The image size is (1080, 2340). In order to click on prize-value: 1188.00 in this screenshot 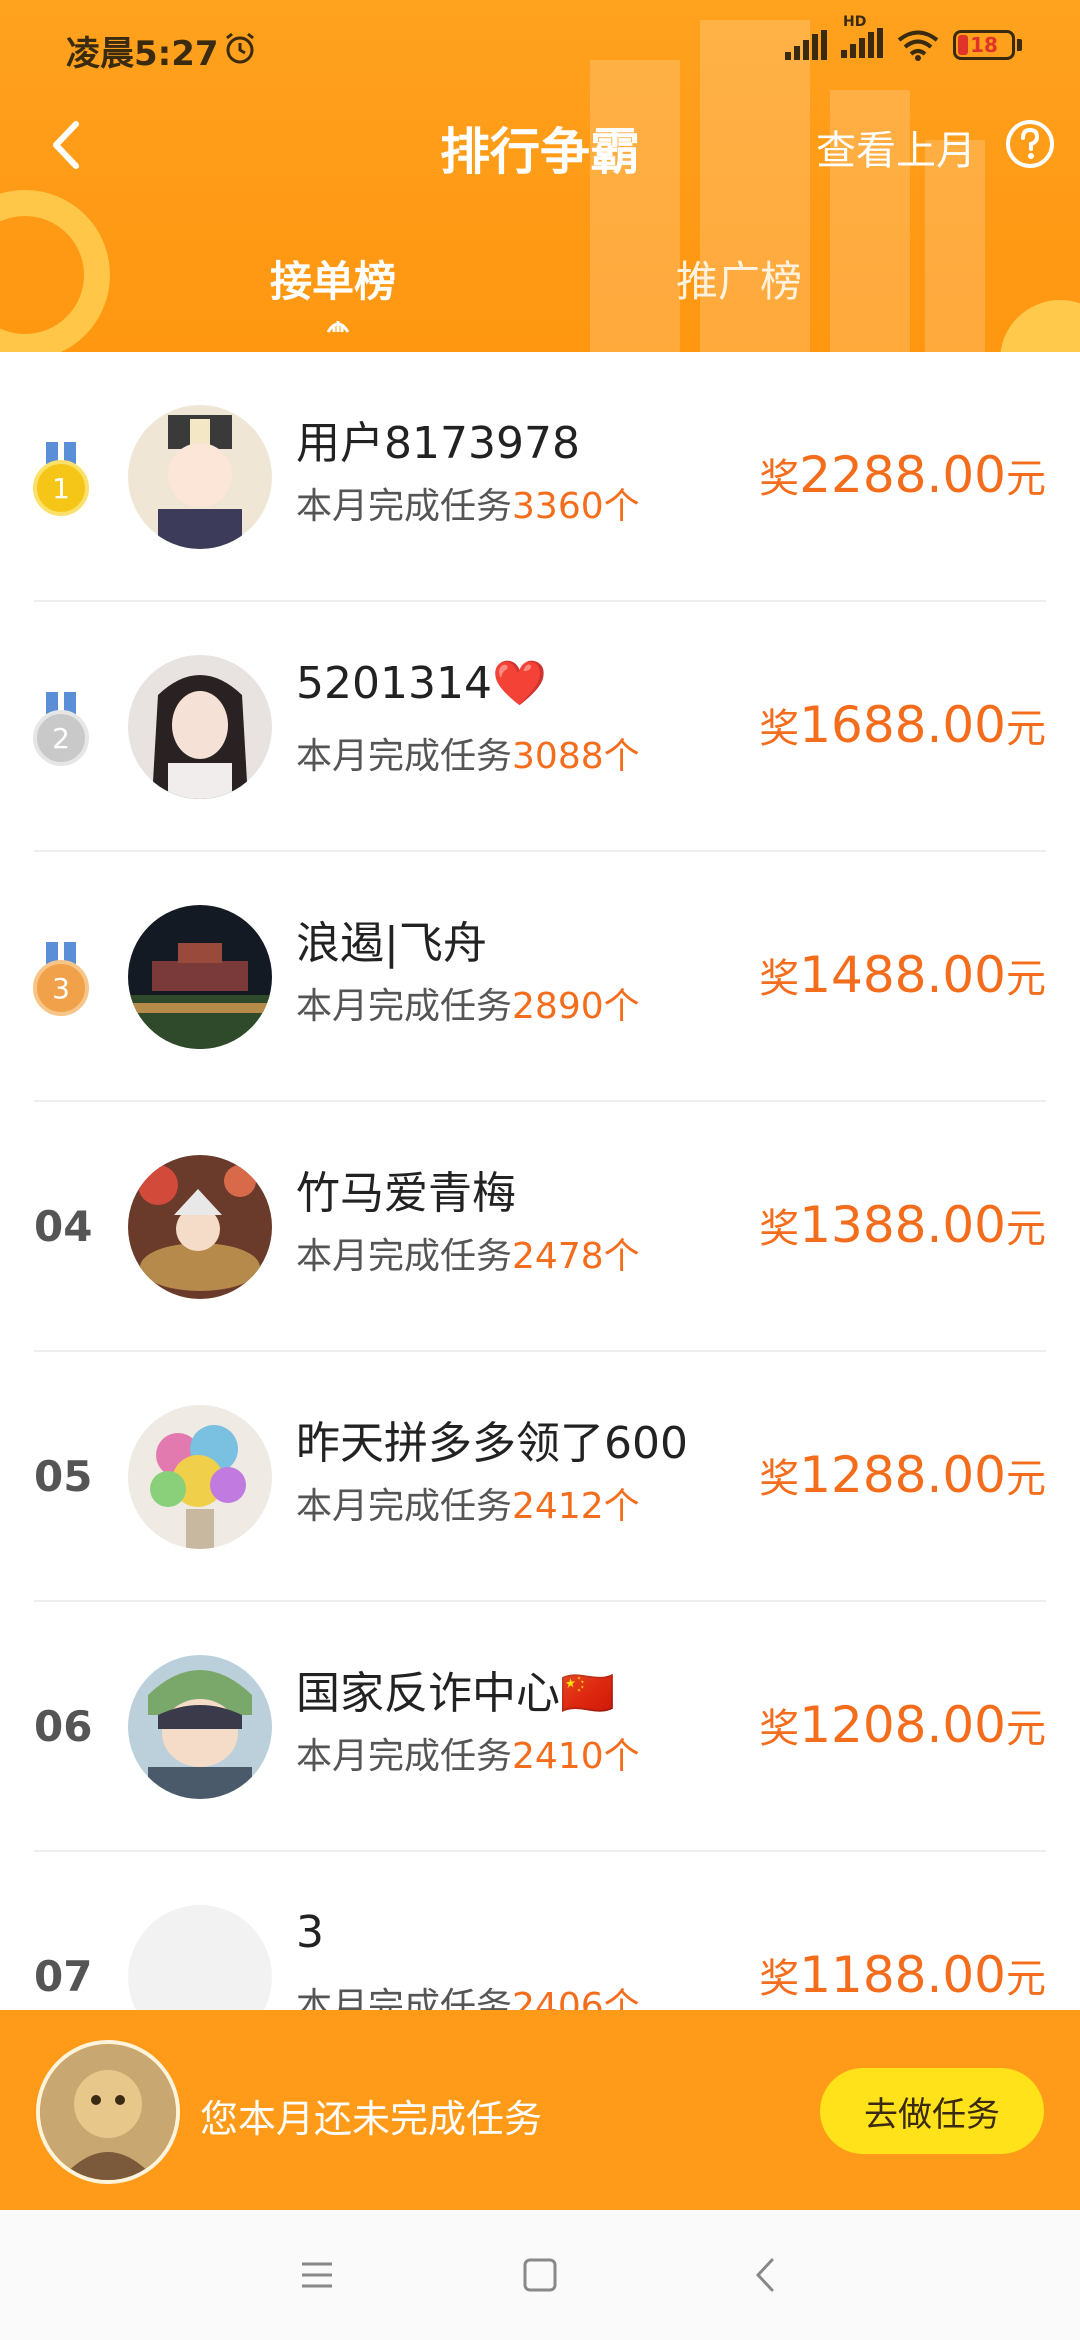, I will do `click(902, 1975)`.